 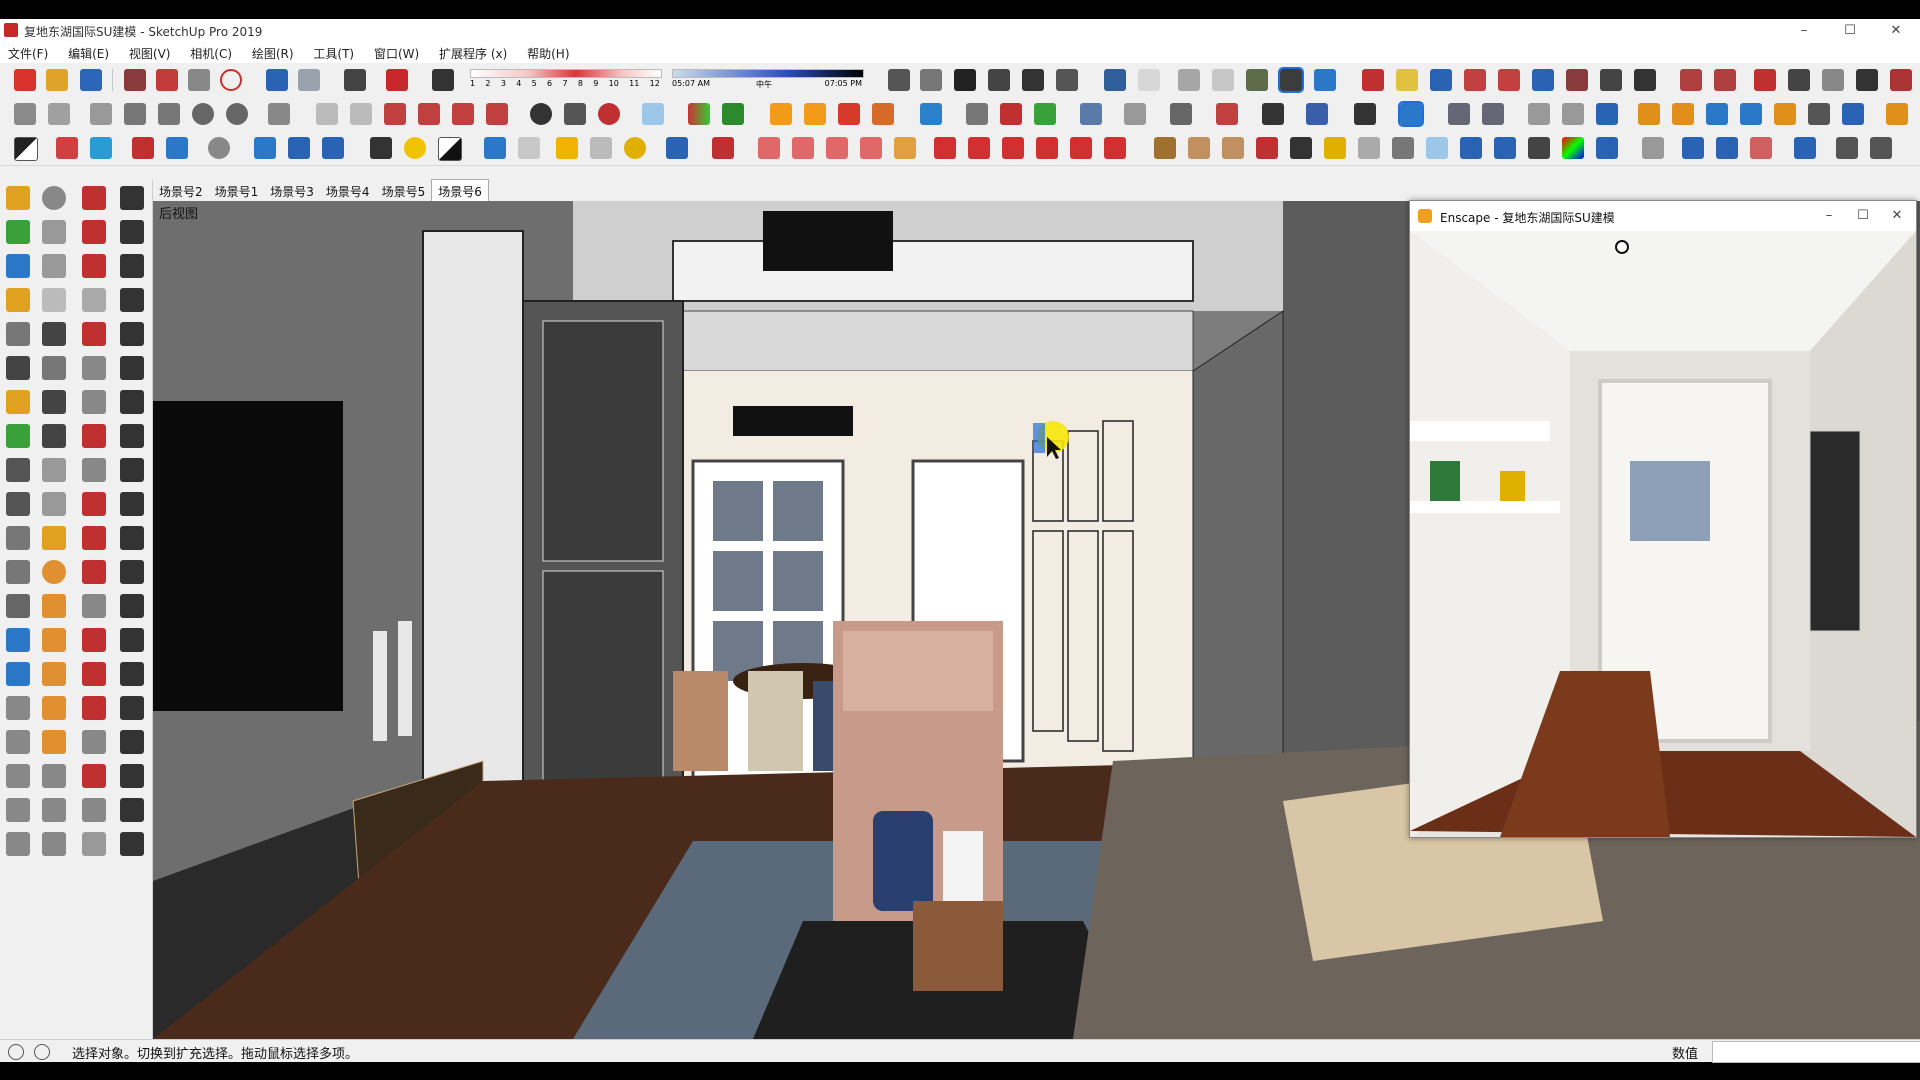 I want to click on arch-icon, so click(x=1115, y=148).